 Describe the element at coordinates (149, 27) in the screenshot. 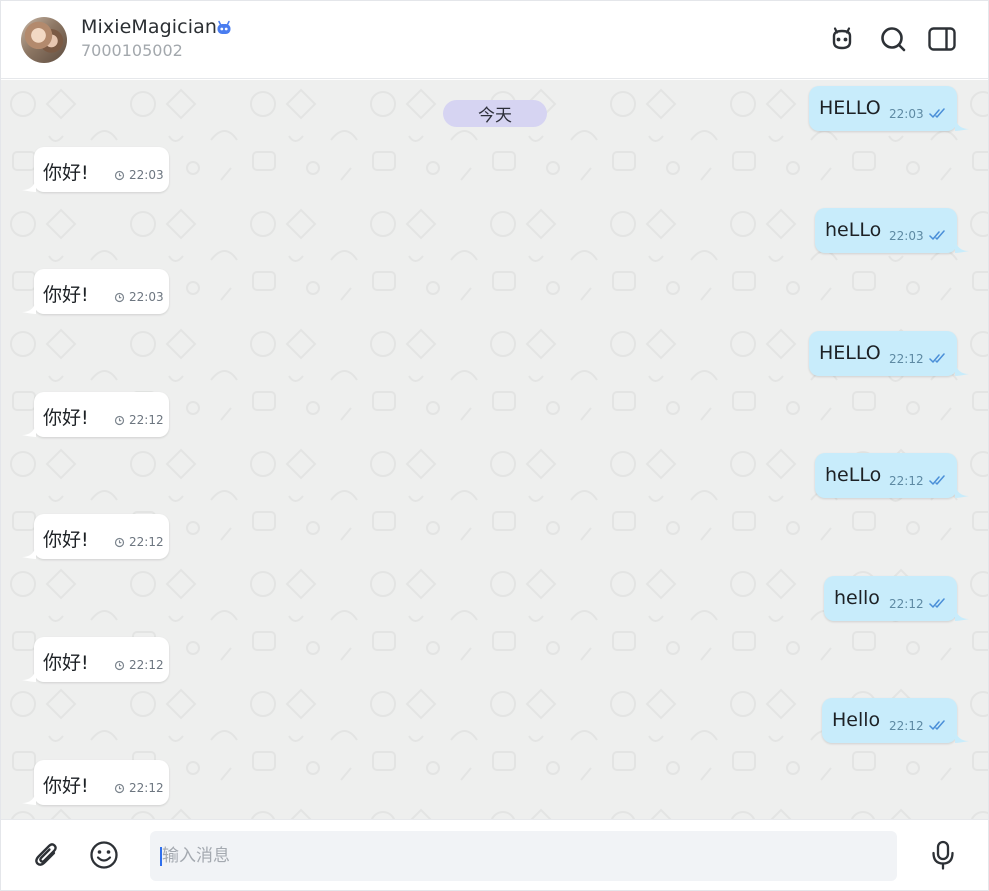

I see `contact-name: MixieMagician` at that location.